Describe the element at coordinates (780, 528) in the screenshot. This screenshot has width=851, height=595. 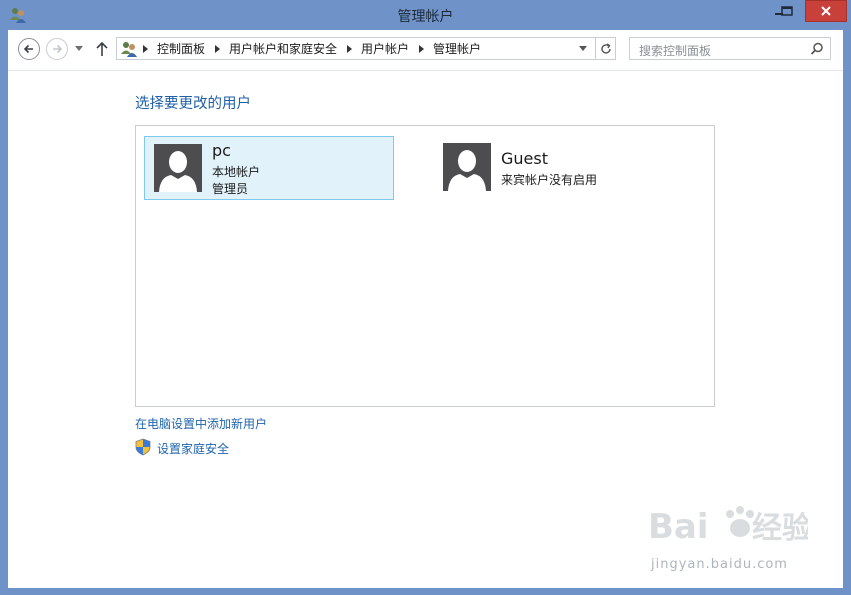
I see `svg-text: 经验` at that location.